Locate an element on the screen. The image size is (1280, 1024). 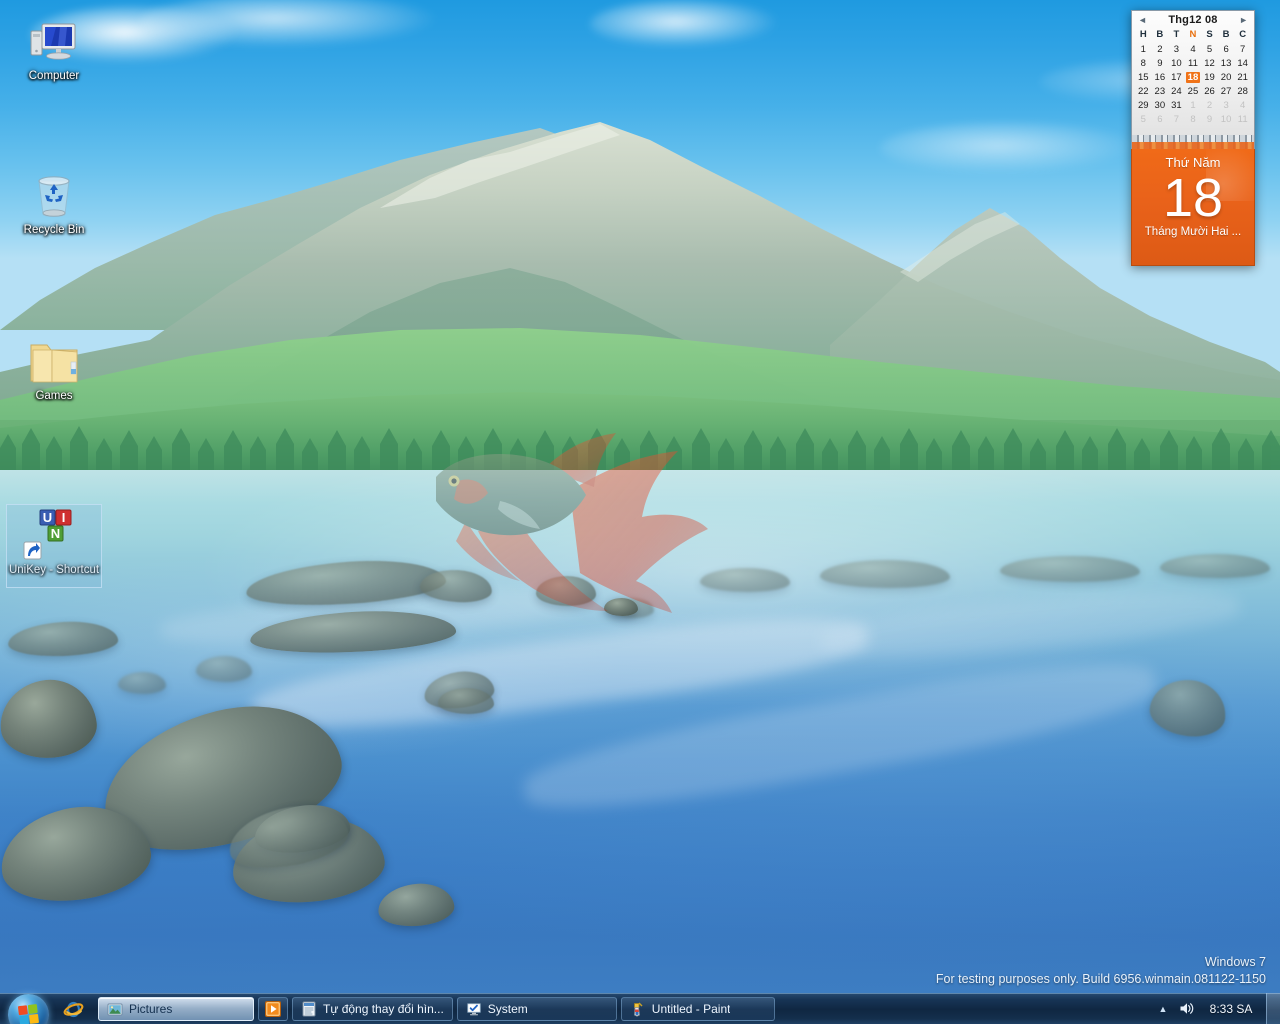
calendar-week-row: 5 6 7 8 9 10 11 is located at coordinates (1193, 119).